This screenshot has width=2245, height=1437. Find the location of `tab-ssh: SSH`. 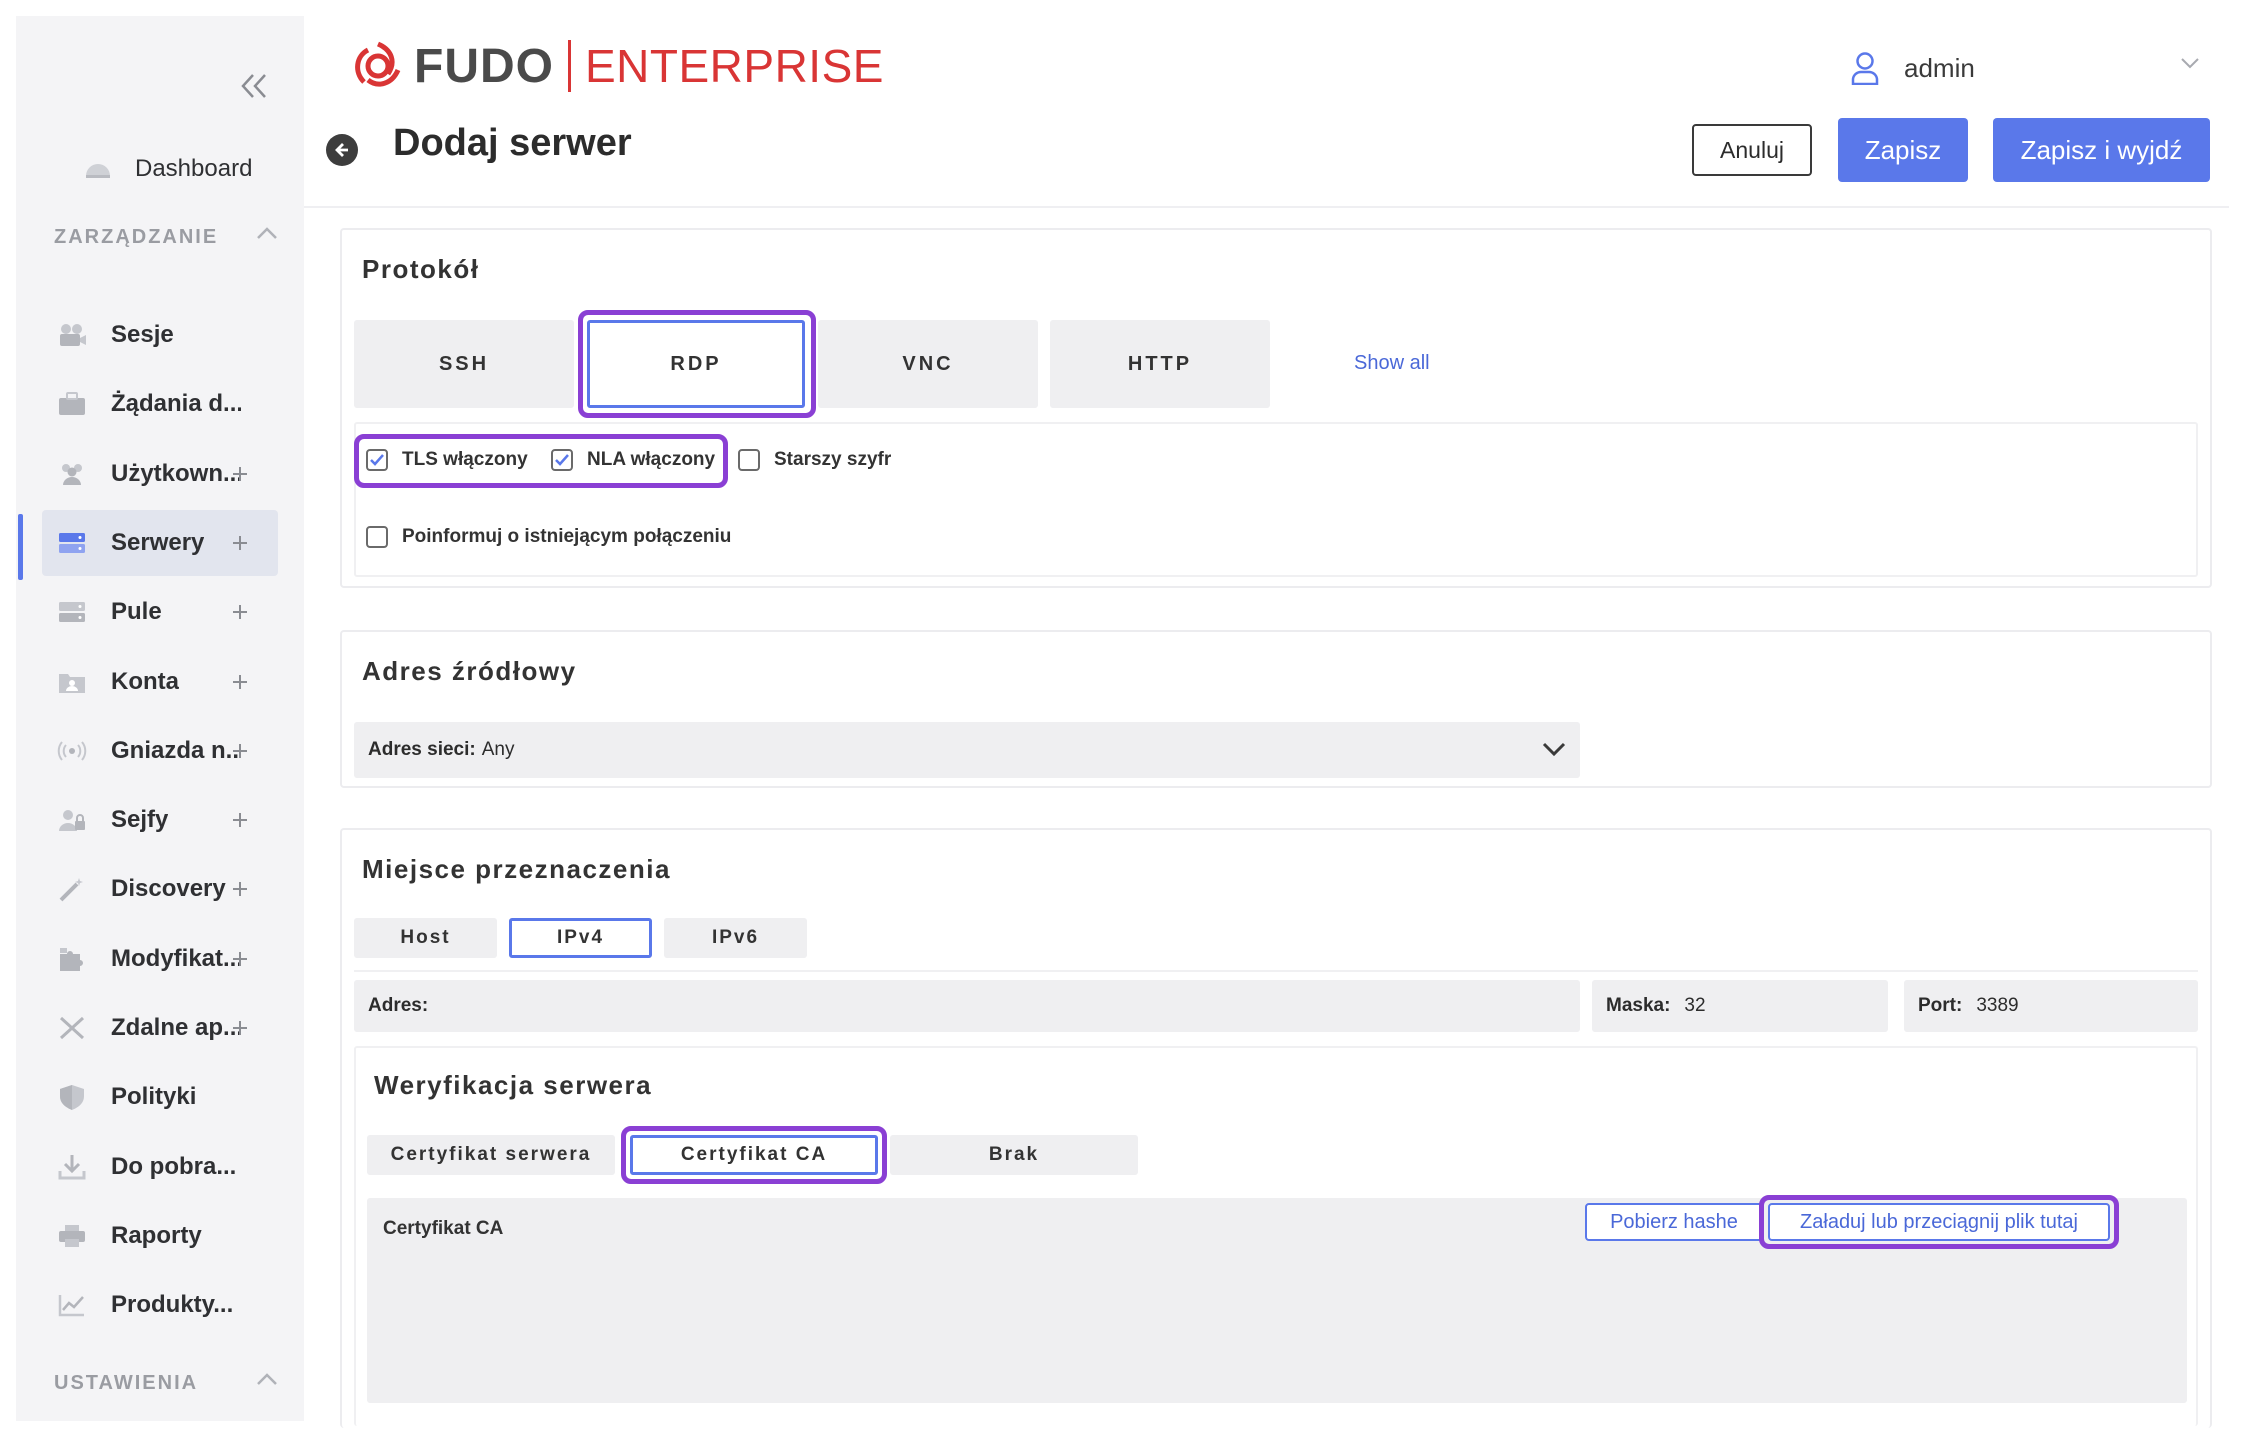

tab-ssh: SSH is located at coordinates (464, 364).